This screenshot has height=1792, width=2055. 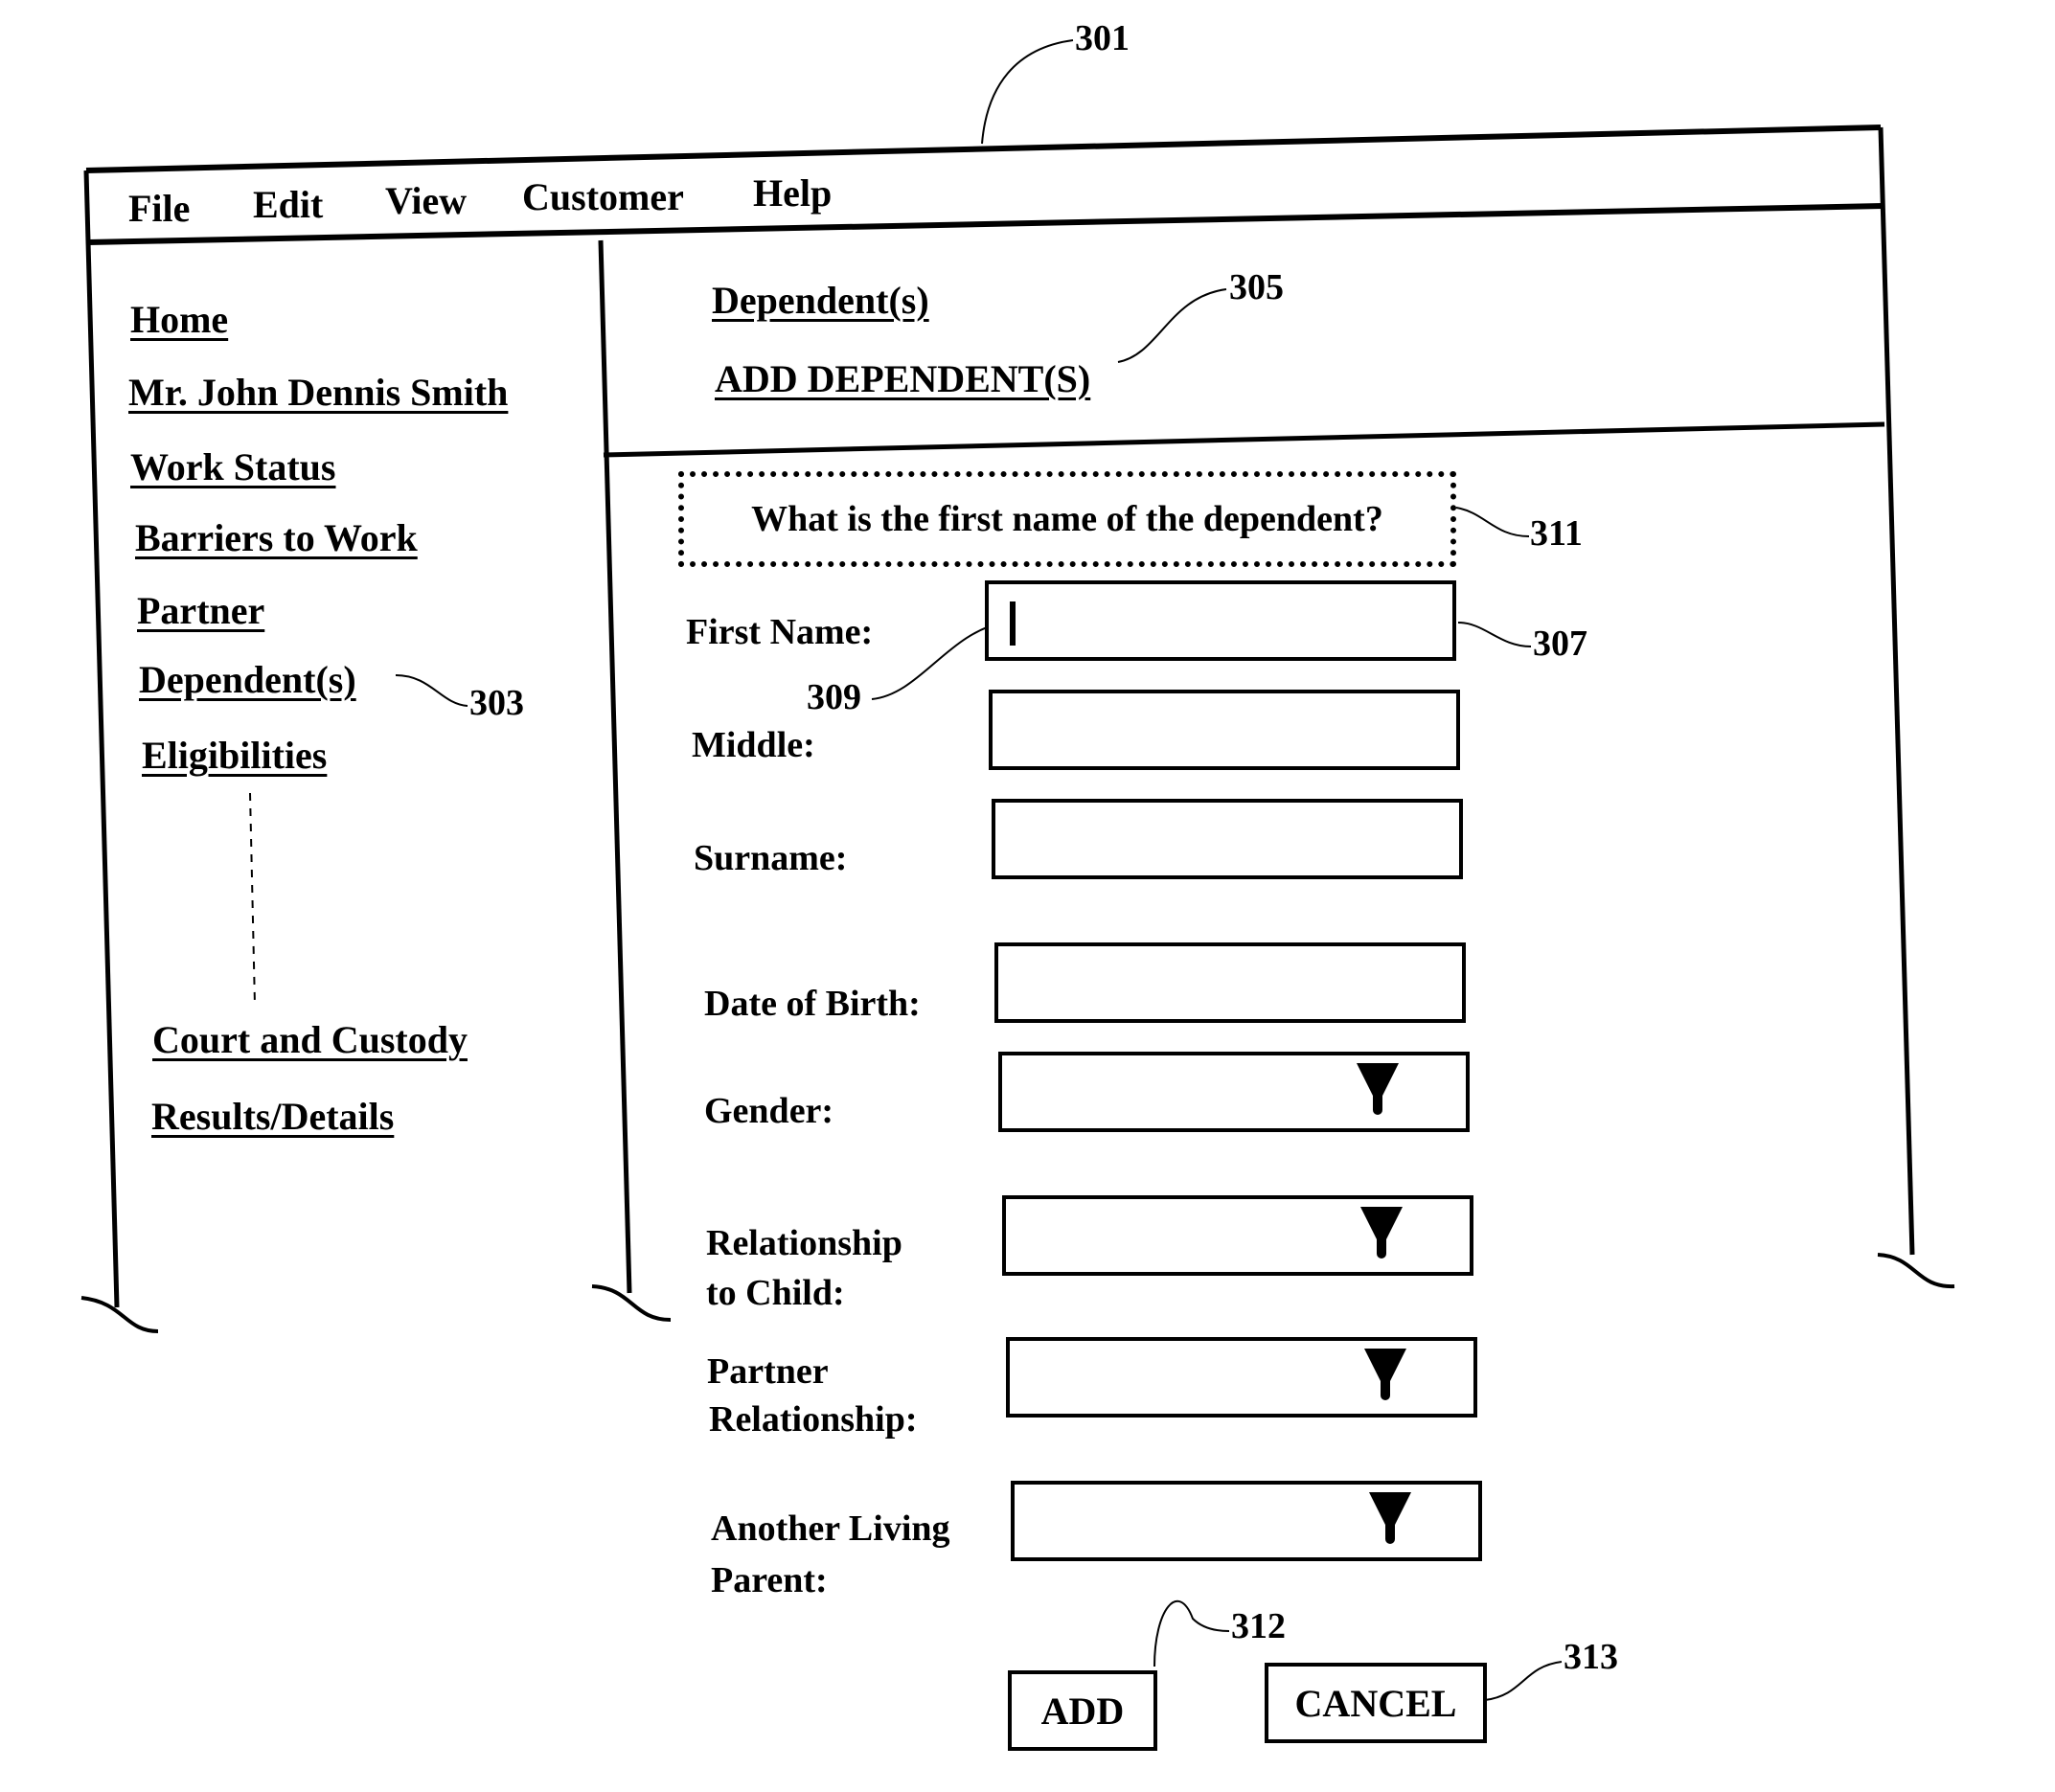 What do you see at coordinates (1241, 1377) in the screenshot?
I see `partner-relationship-select` at bounding box center [1241, 1377].